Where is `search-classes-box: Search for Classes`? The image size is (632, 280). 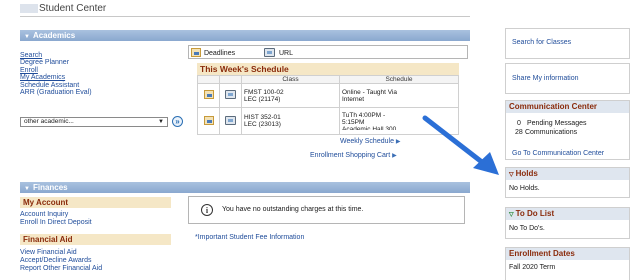 search-classes-box: Search for Classes is located at coordinates (567, 43).